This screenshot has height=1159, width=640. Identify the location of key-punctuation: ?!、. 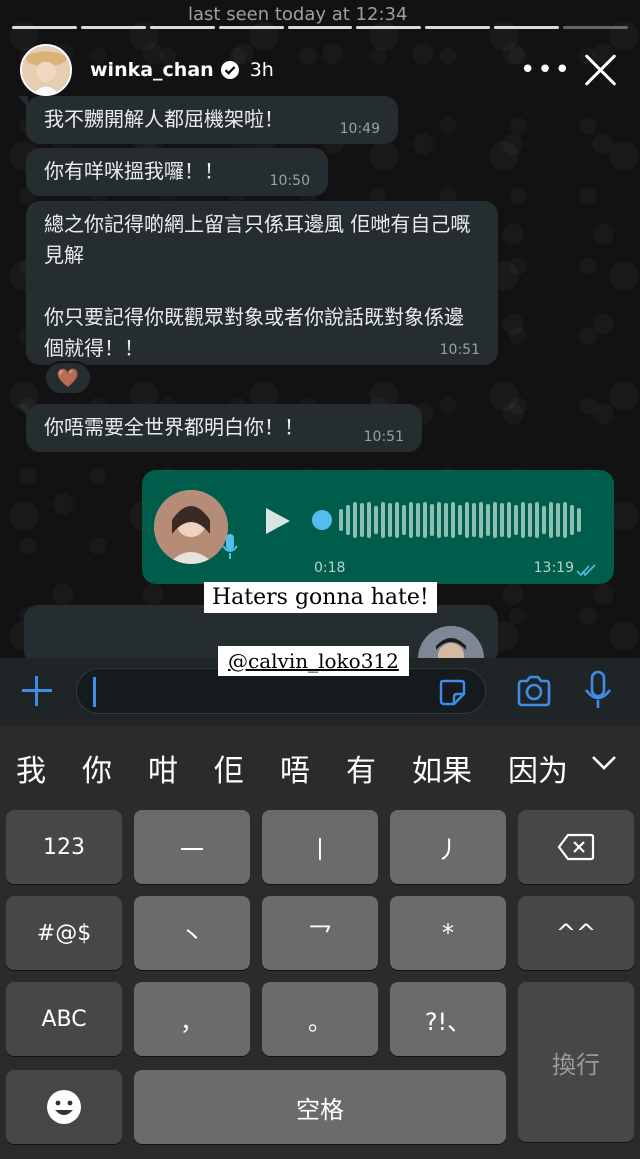
(448, 1019).